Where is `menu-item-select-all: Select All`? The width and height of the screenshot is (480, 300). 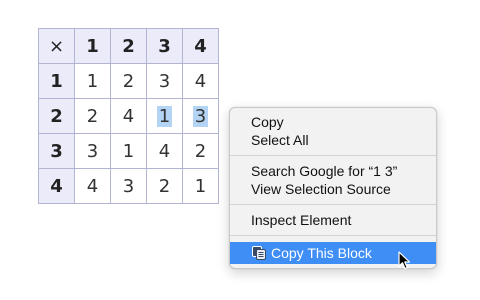 menu-item-select-all: Select All is located at coordinates (333, 140).